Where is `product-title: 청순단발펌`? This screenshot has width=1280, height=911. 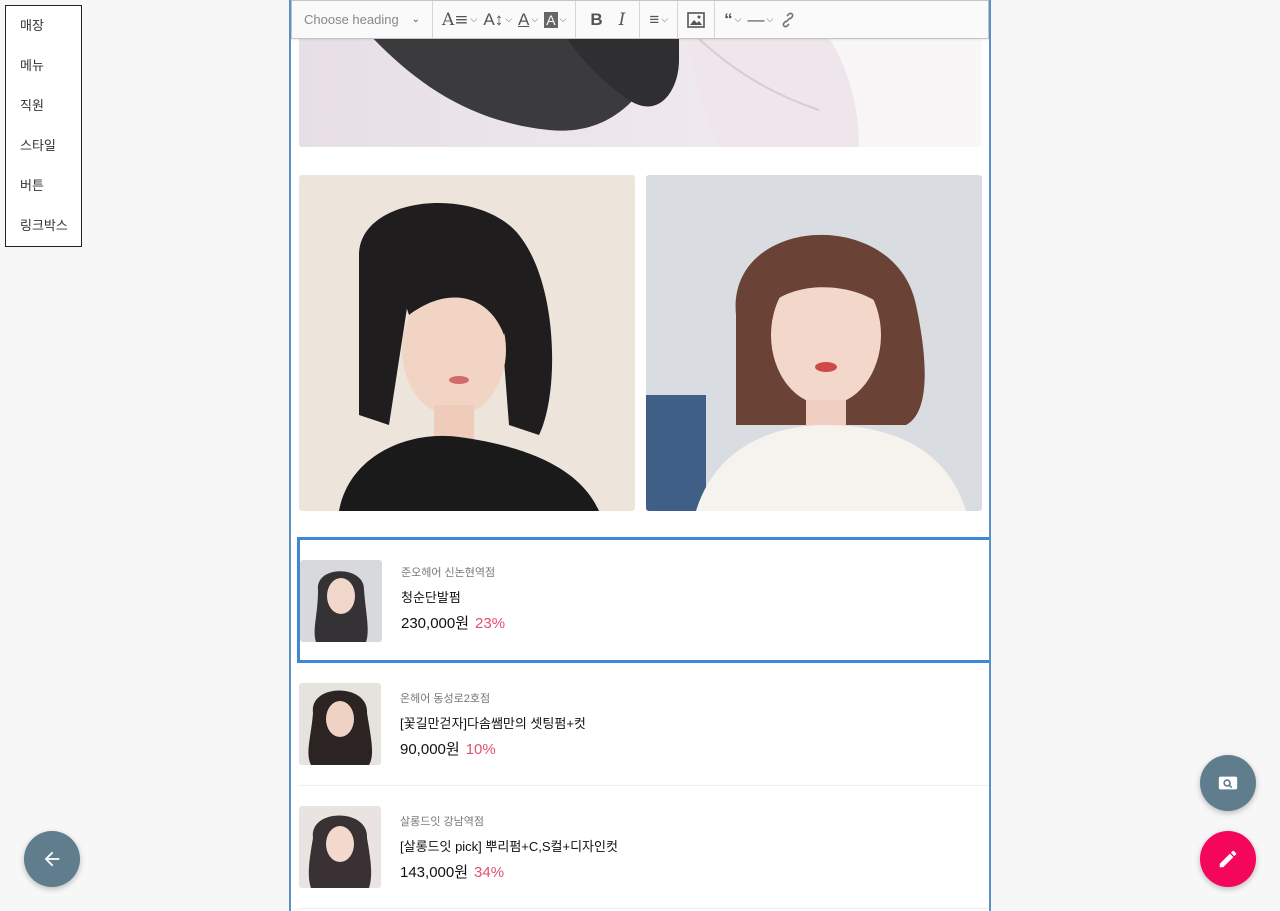
product-title: 청순단발펌 is located at coordinates (431, 597).